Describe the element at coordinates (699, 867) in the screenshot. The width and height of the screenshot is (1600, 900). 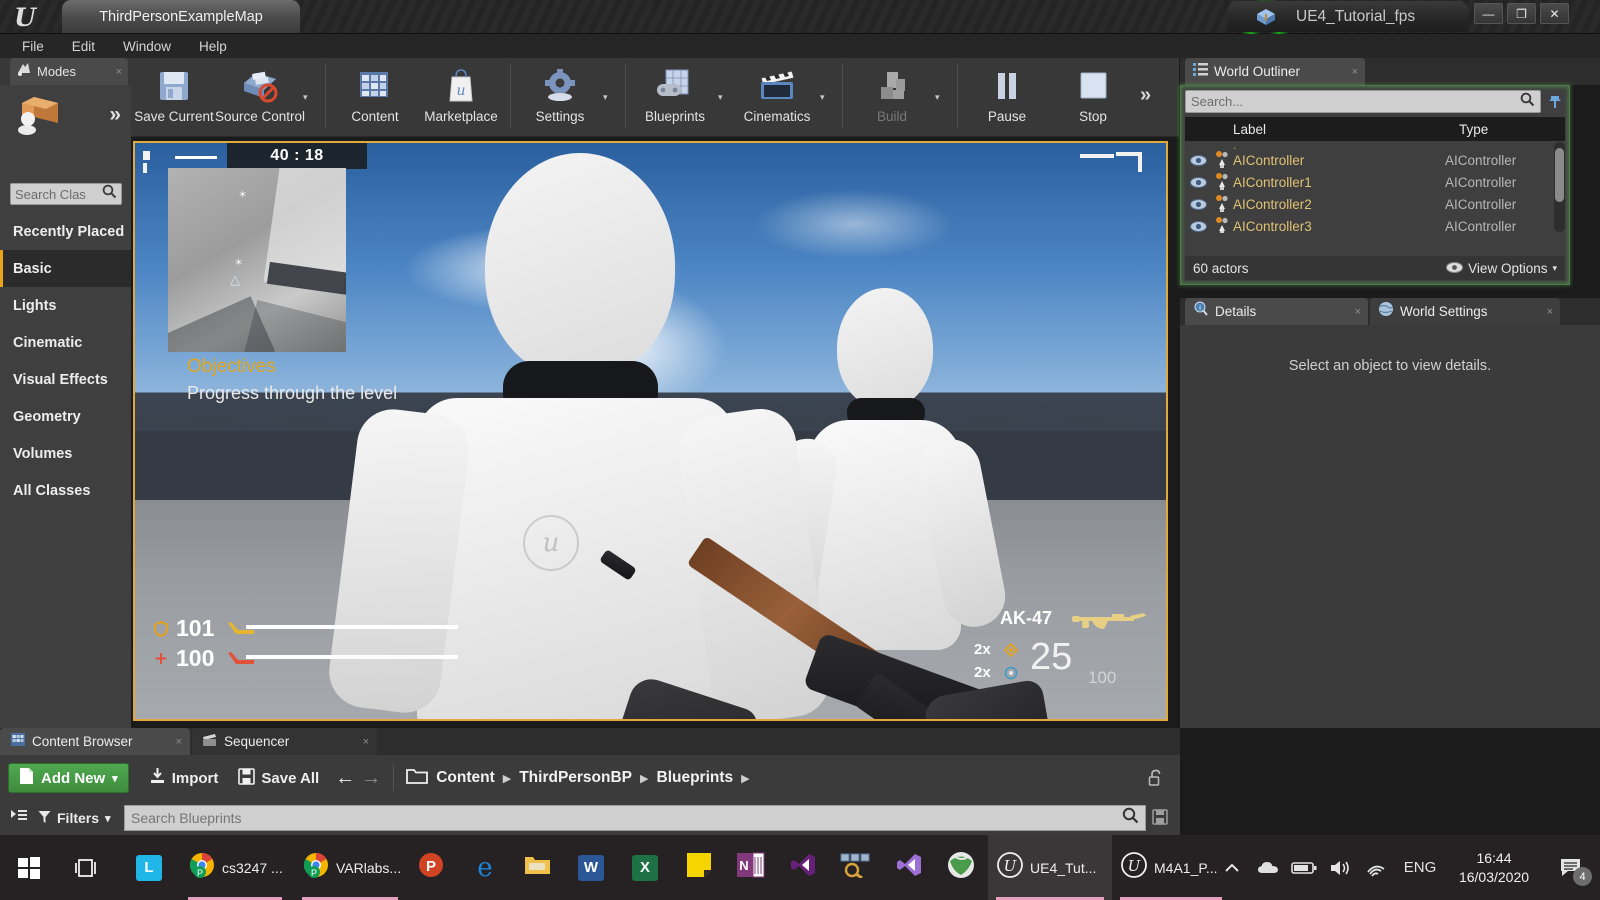
I see `taskbar-item-sticky-notes` at that location.